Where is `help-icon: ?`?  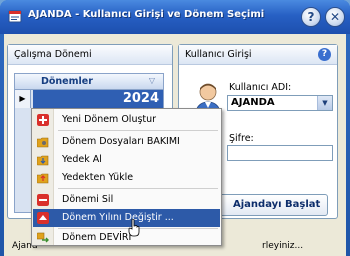 help-icon: ? is located at coordinates (324, 54).